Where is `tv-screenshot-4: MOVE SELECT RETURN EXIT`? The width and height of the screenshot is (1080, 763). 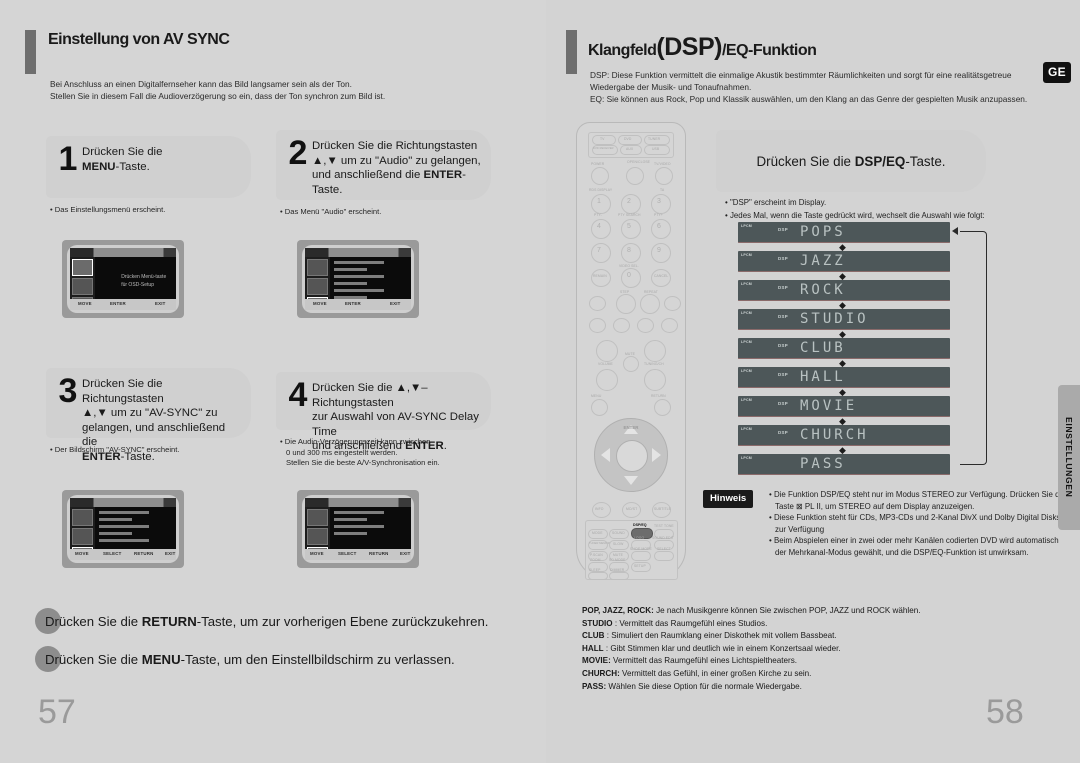
tv-screenshot-4: MOVE SELECT RETURN EXIT is located at coordinates (358, 529).